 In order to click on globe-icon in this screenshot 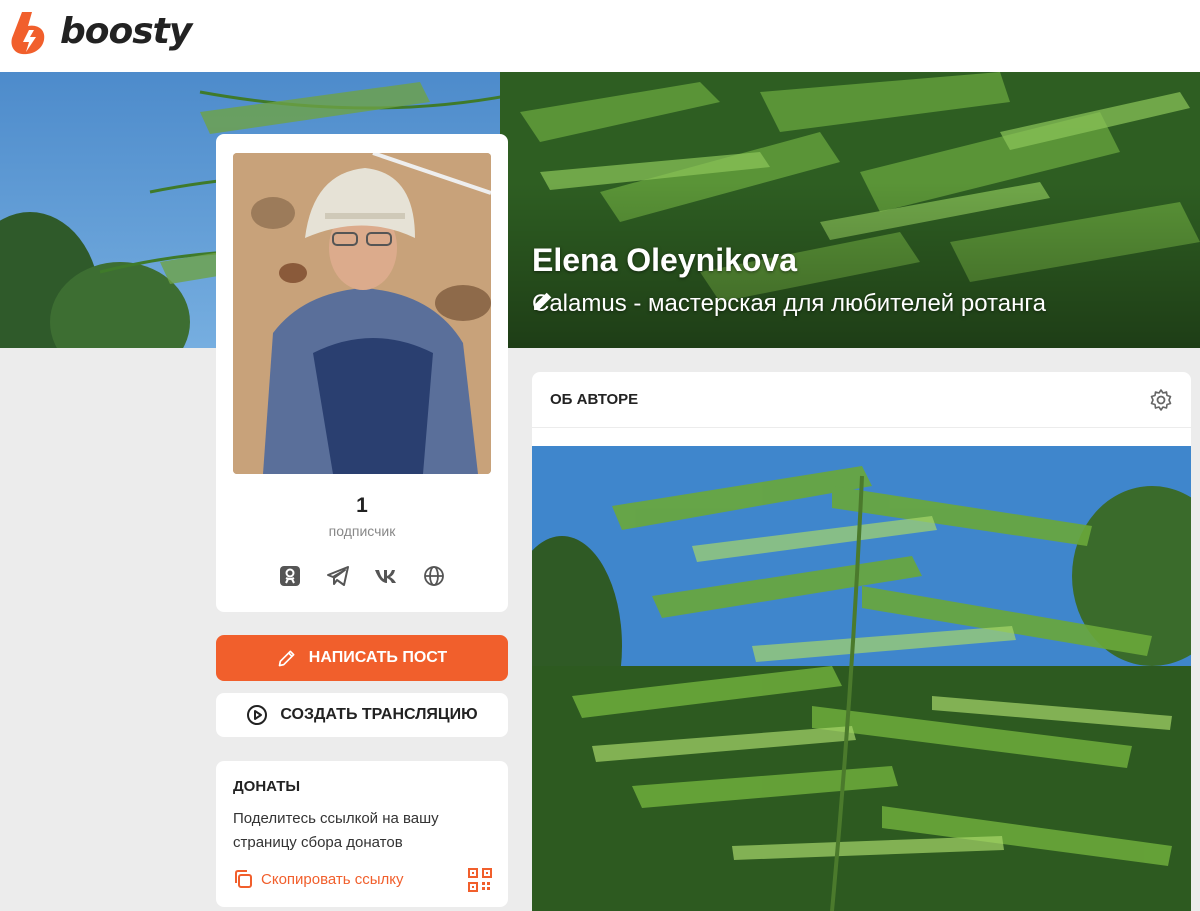, I will do `click(434, 576)`.